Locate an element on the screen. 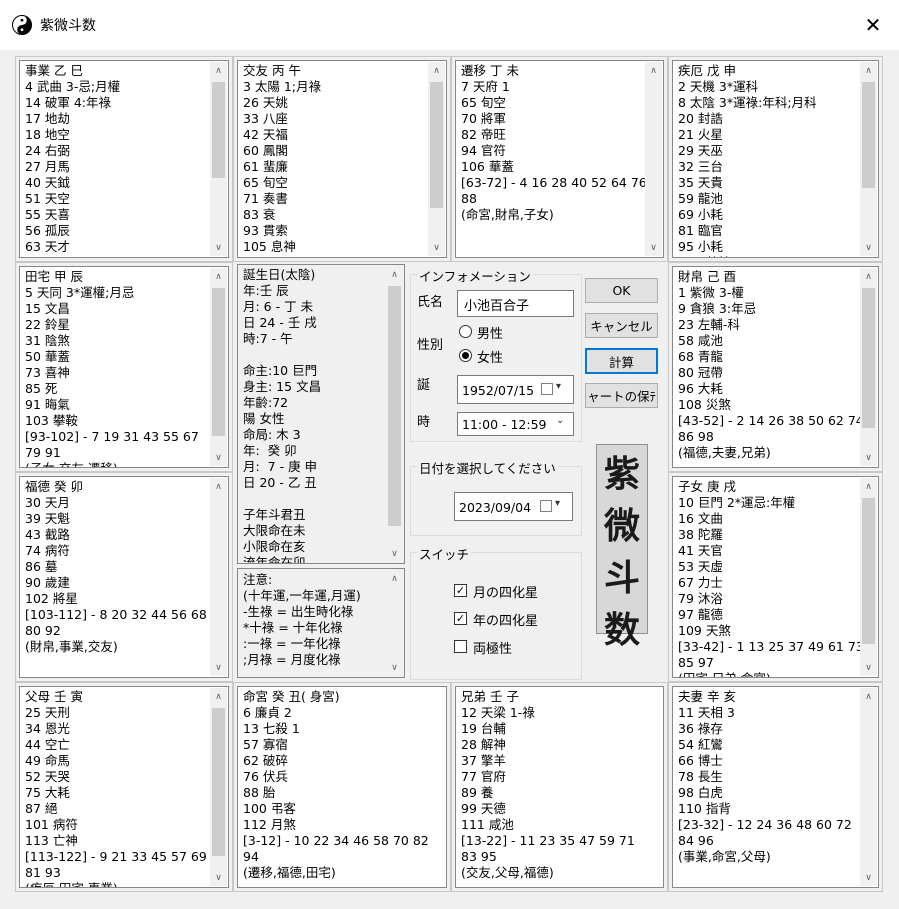 The image size is (899, 909). list-item: 田宅 甲 辰 is located at coordinates (54, 276).